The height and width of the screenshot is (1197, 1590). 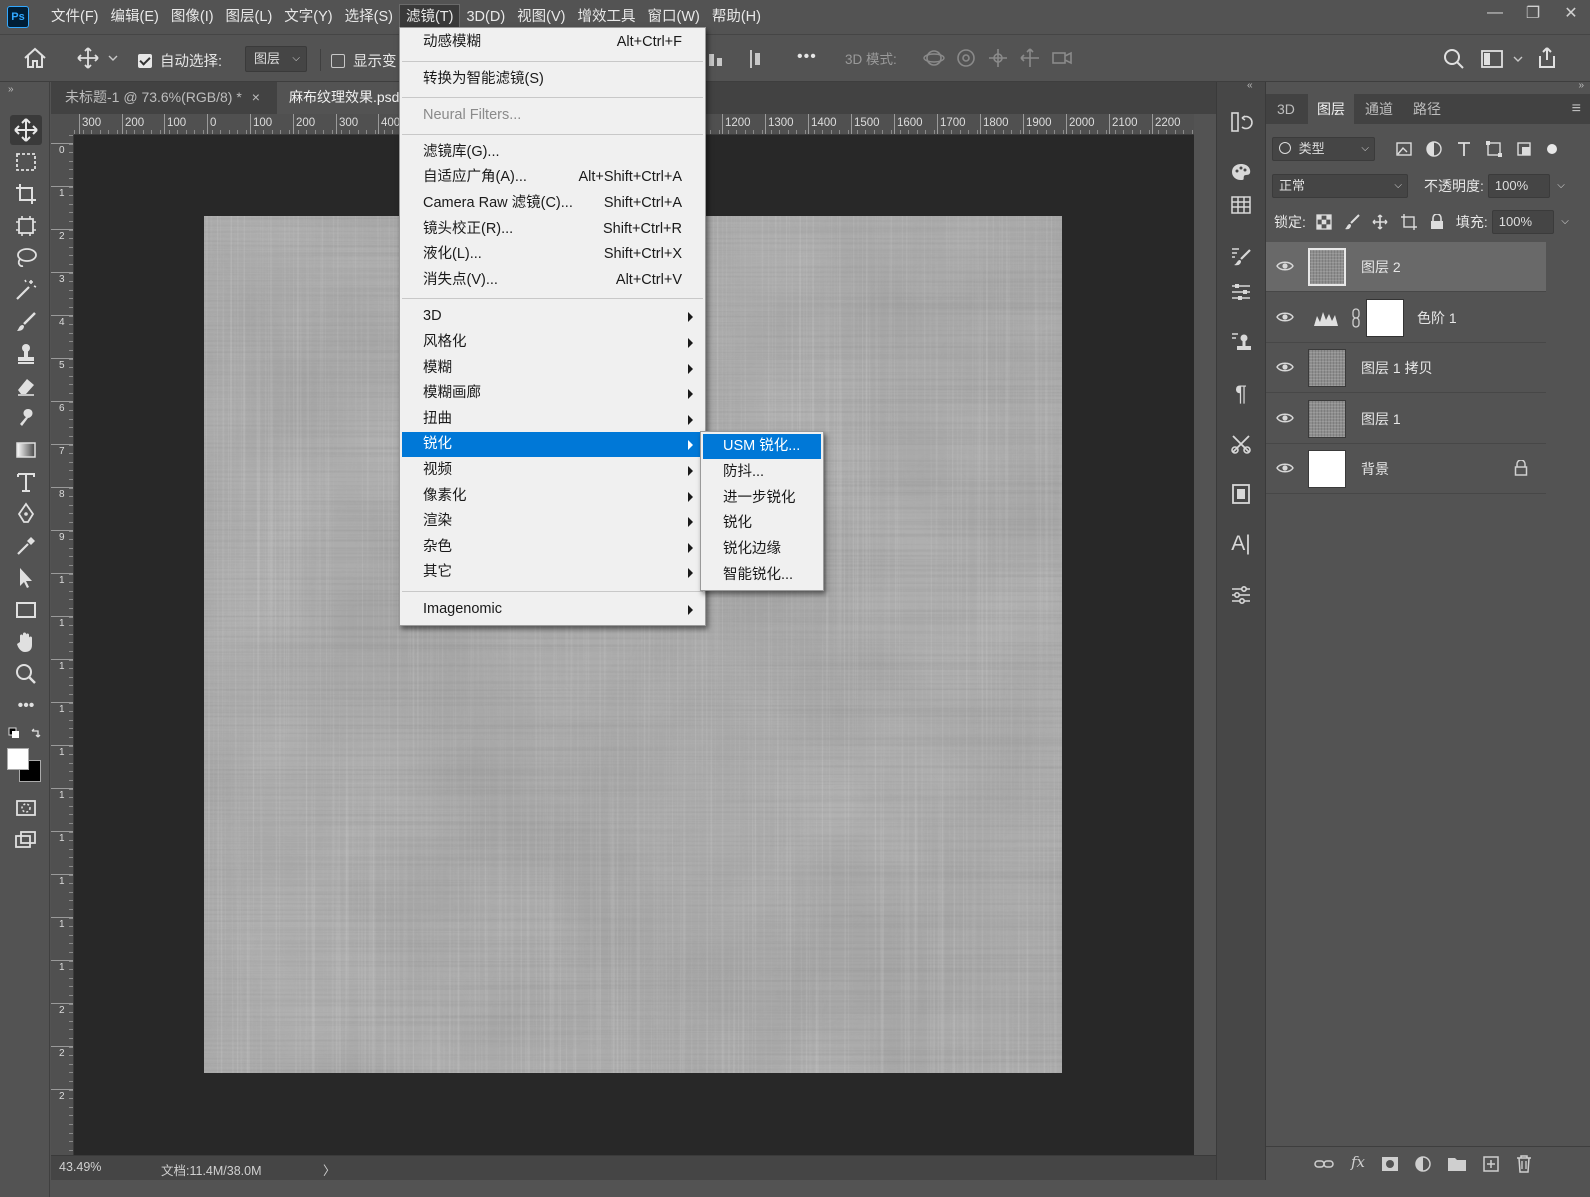 I want to click on color-swatches, so click(x=25, y=766).